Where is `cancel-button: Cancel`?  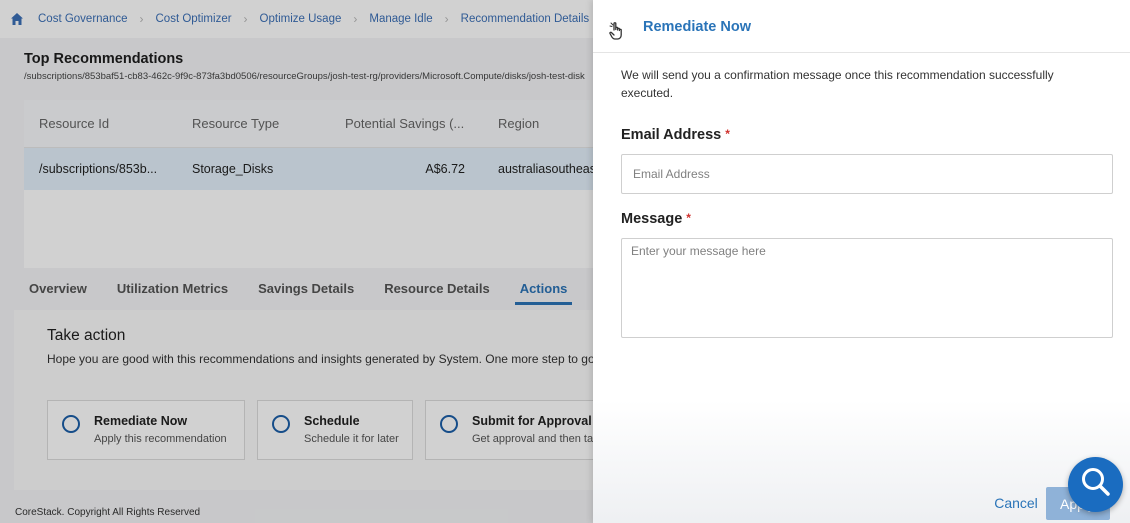 cancel-button: Cancel is located at coordinates (1016, 503).